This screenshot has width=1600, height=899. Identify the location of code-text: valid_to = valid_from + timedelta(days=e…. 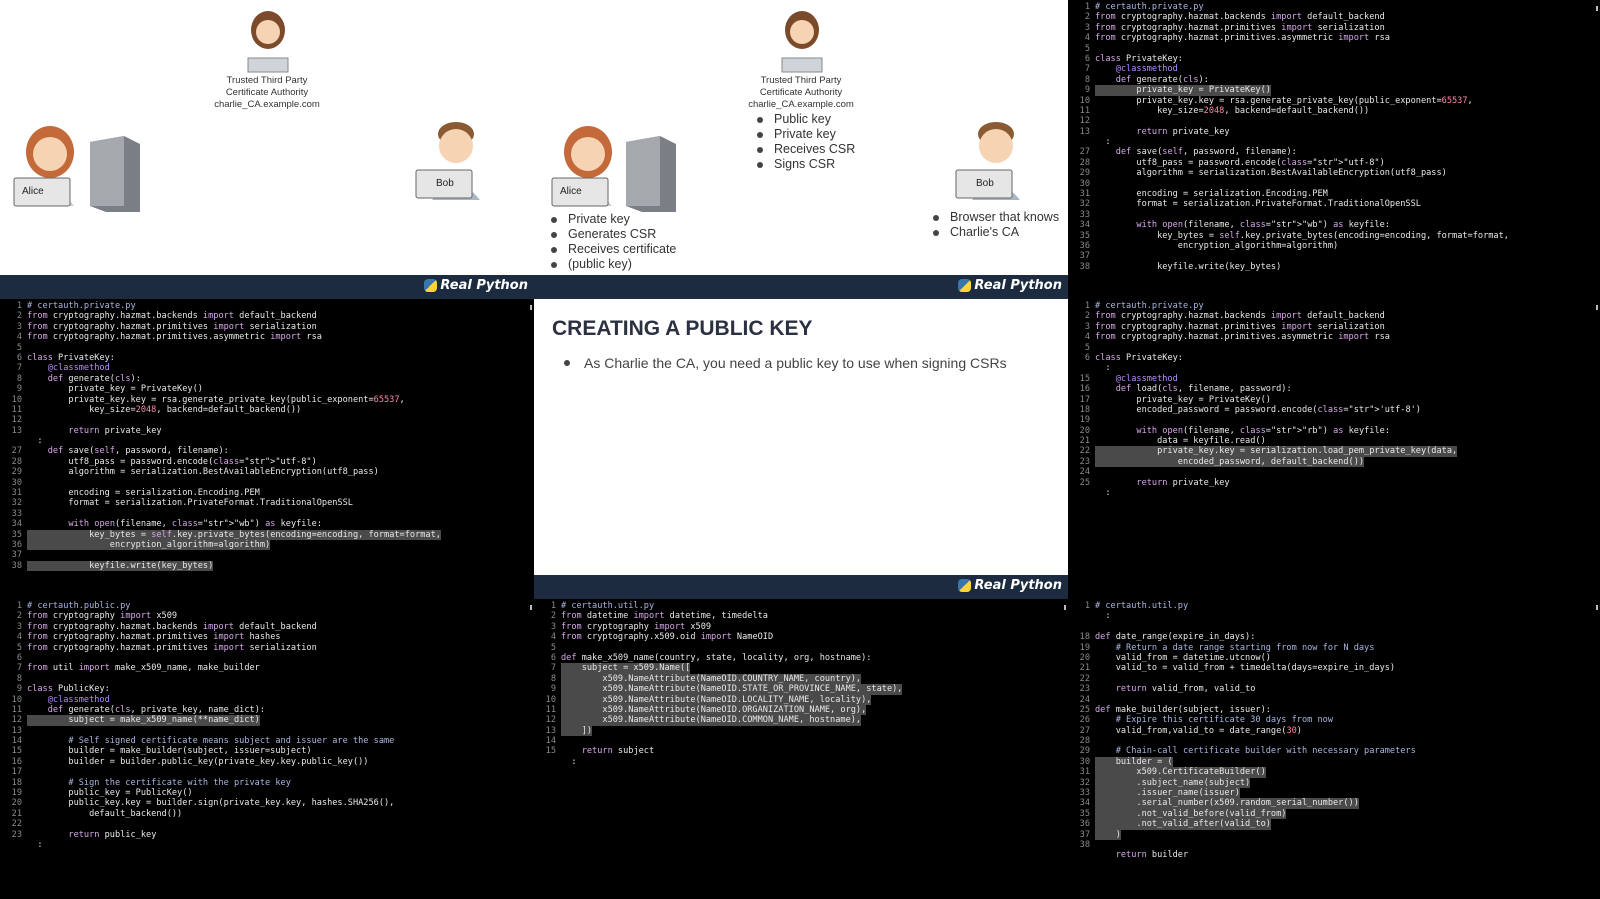
(1245, 668).